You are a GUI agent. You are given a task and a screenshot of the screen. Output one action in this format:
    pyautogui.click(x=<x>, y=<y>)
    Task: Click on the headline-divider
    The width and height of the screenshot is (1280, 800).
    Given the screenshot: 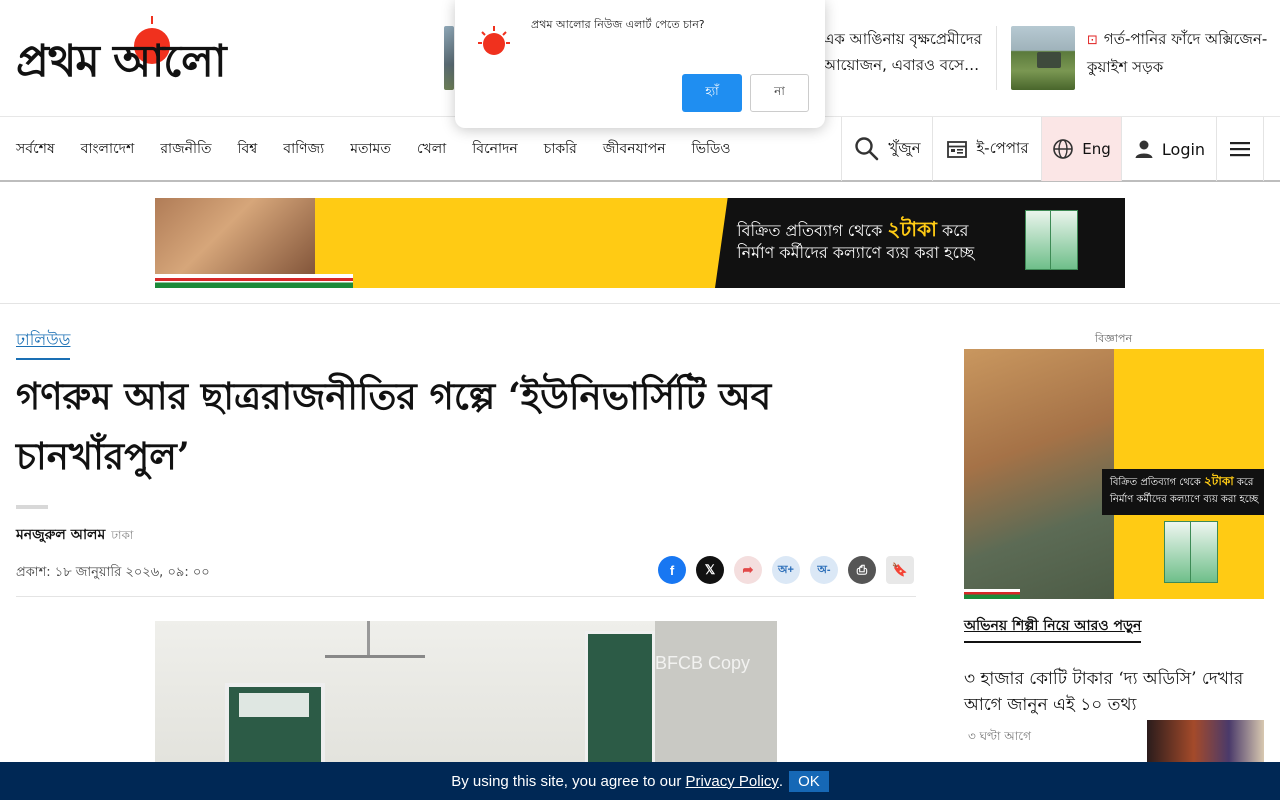 What is the action you would take?
    pyautogui.click(x=32, y=507)
    